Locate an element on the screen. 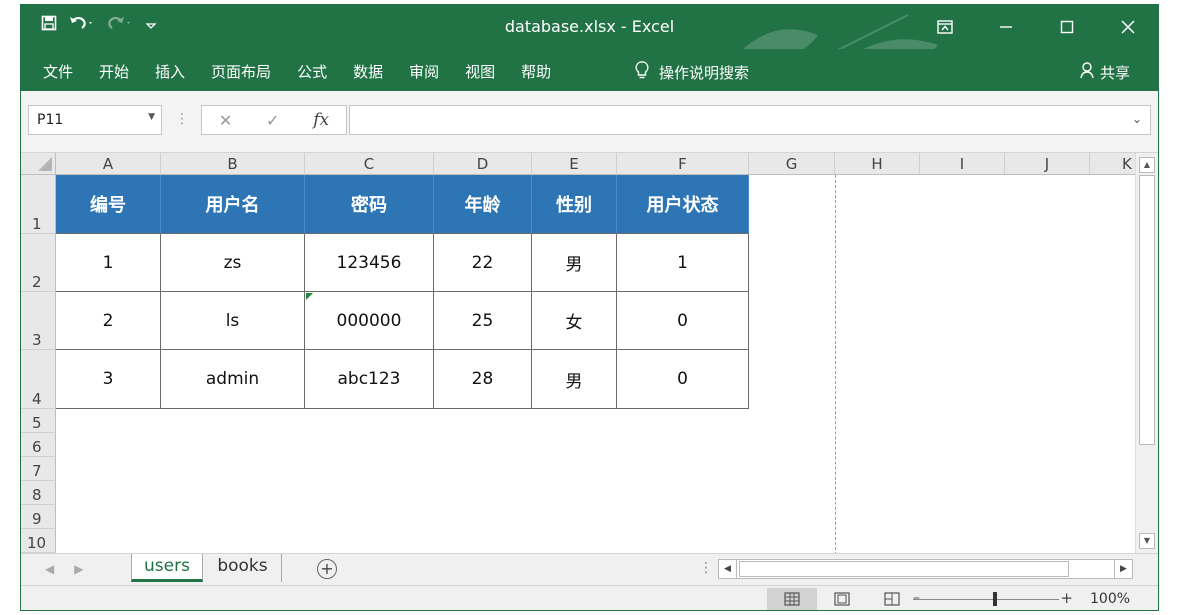 The height and width of the screenshot is (615, 1178). tab-view: 视图 is located at coordinates (480, 71).